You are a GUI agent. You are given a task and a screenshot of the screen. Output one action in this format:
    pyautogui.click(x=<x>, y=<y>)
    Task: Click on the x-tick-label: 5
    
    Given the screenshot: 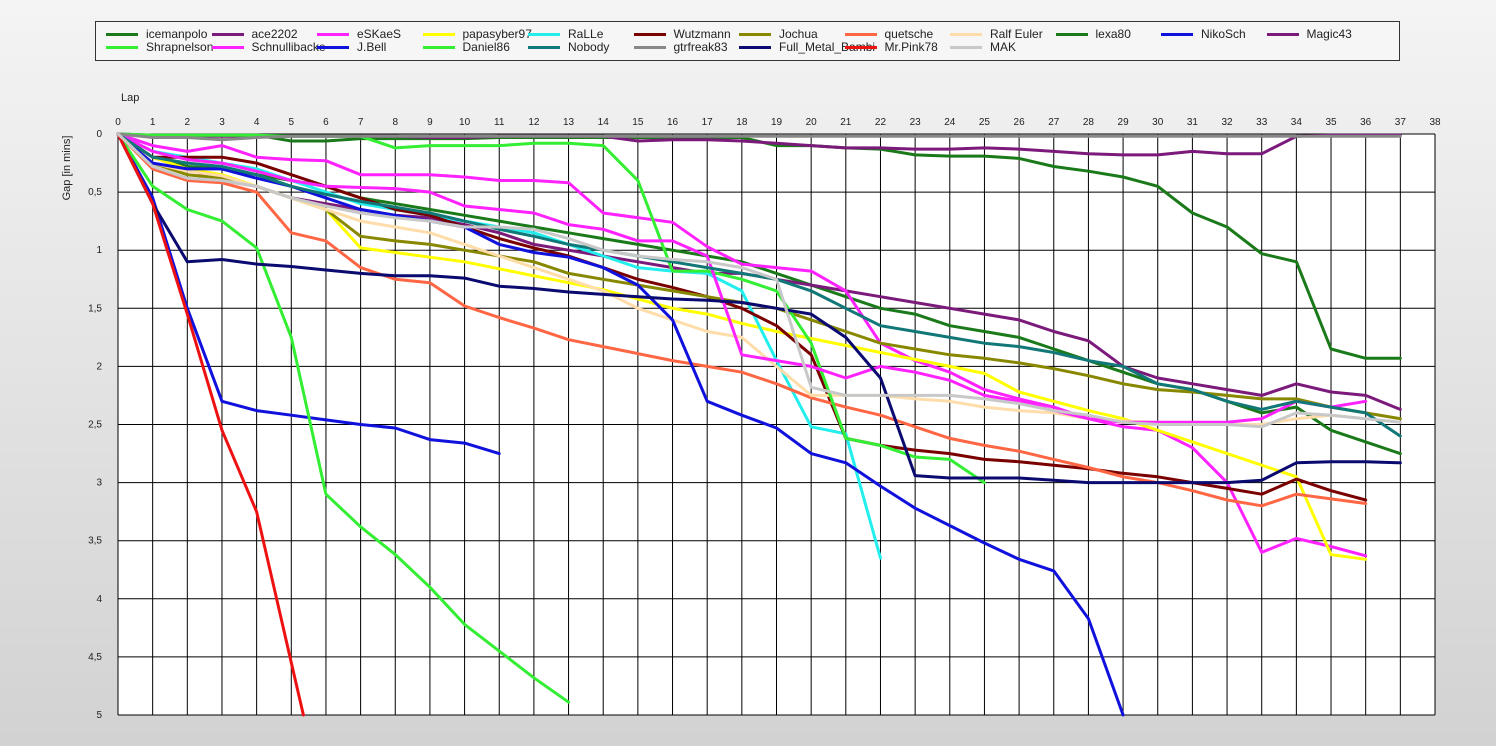 What is the action you would take?
    pyautogui.click(x=292, y=122)
    